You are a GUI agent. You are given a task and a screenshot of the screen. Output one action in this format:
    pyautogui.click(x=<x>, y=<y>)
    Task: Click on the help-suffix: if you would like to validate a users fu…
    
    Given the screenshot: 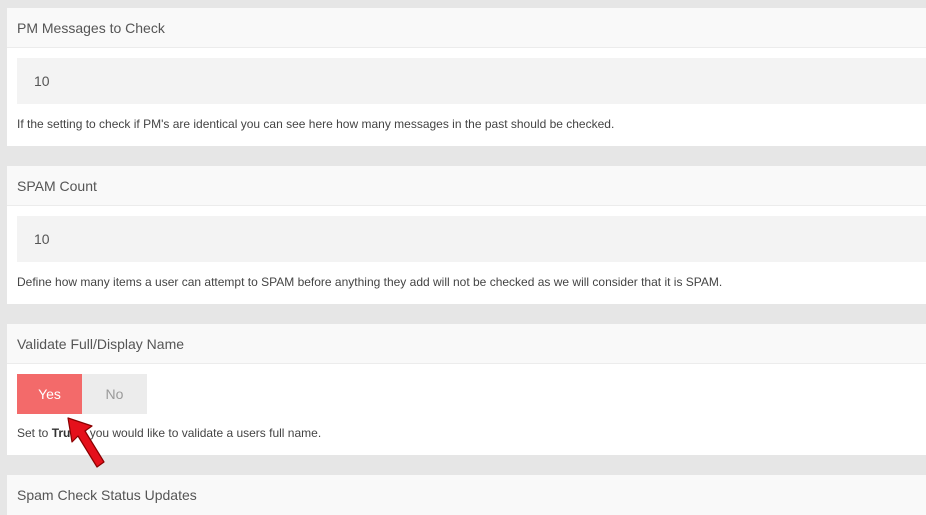 What is the action you would take?
    pyautogui.click(x=199, y=433)
    